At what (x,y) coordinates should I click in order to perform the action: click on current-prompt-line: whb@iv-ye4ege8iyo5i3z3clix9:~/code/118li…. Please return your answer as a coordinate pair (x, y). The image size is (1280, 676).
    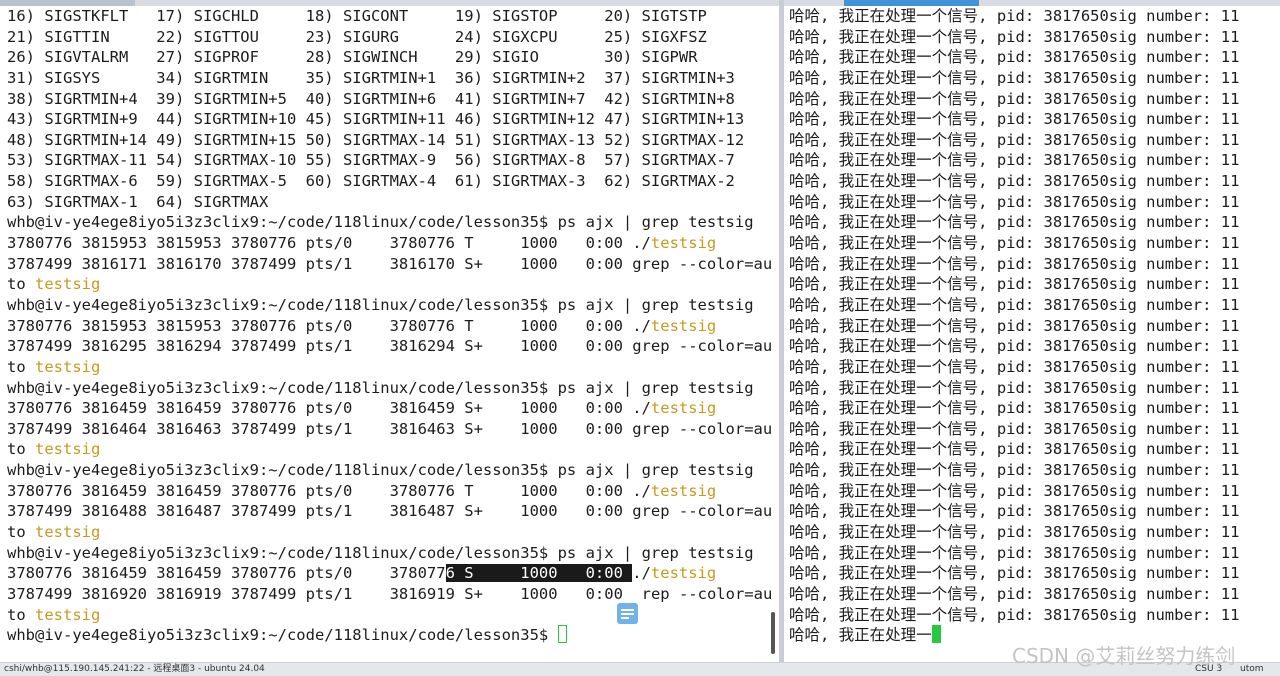
    Looking at the image, I should click on (393, 635).